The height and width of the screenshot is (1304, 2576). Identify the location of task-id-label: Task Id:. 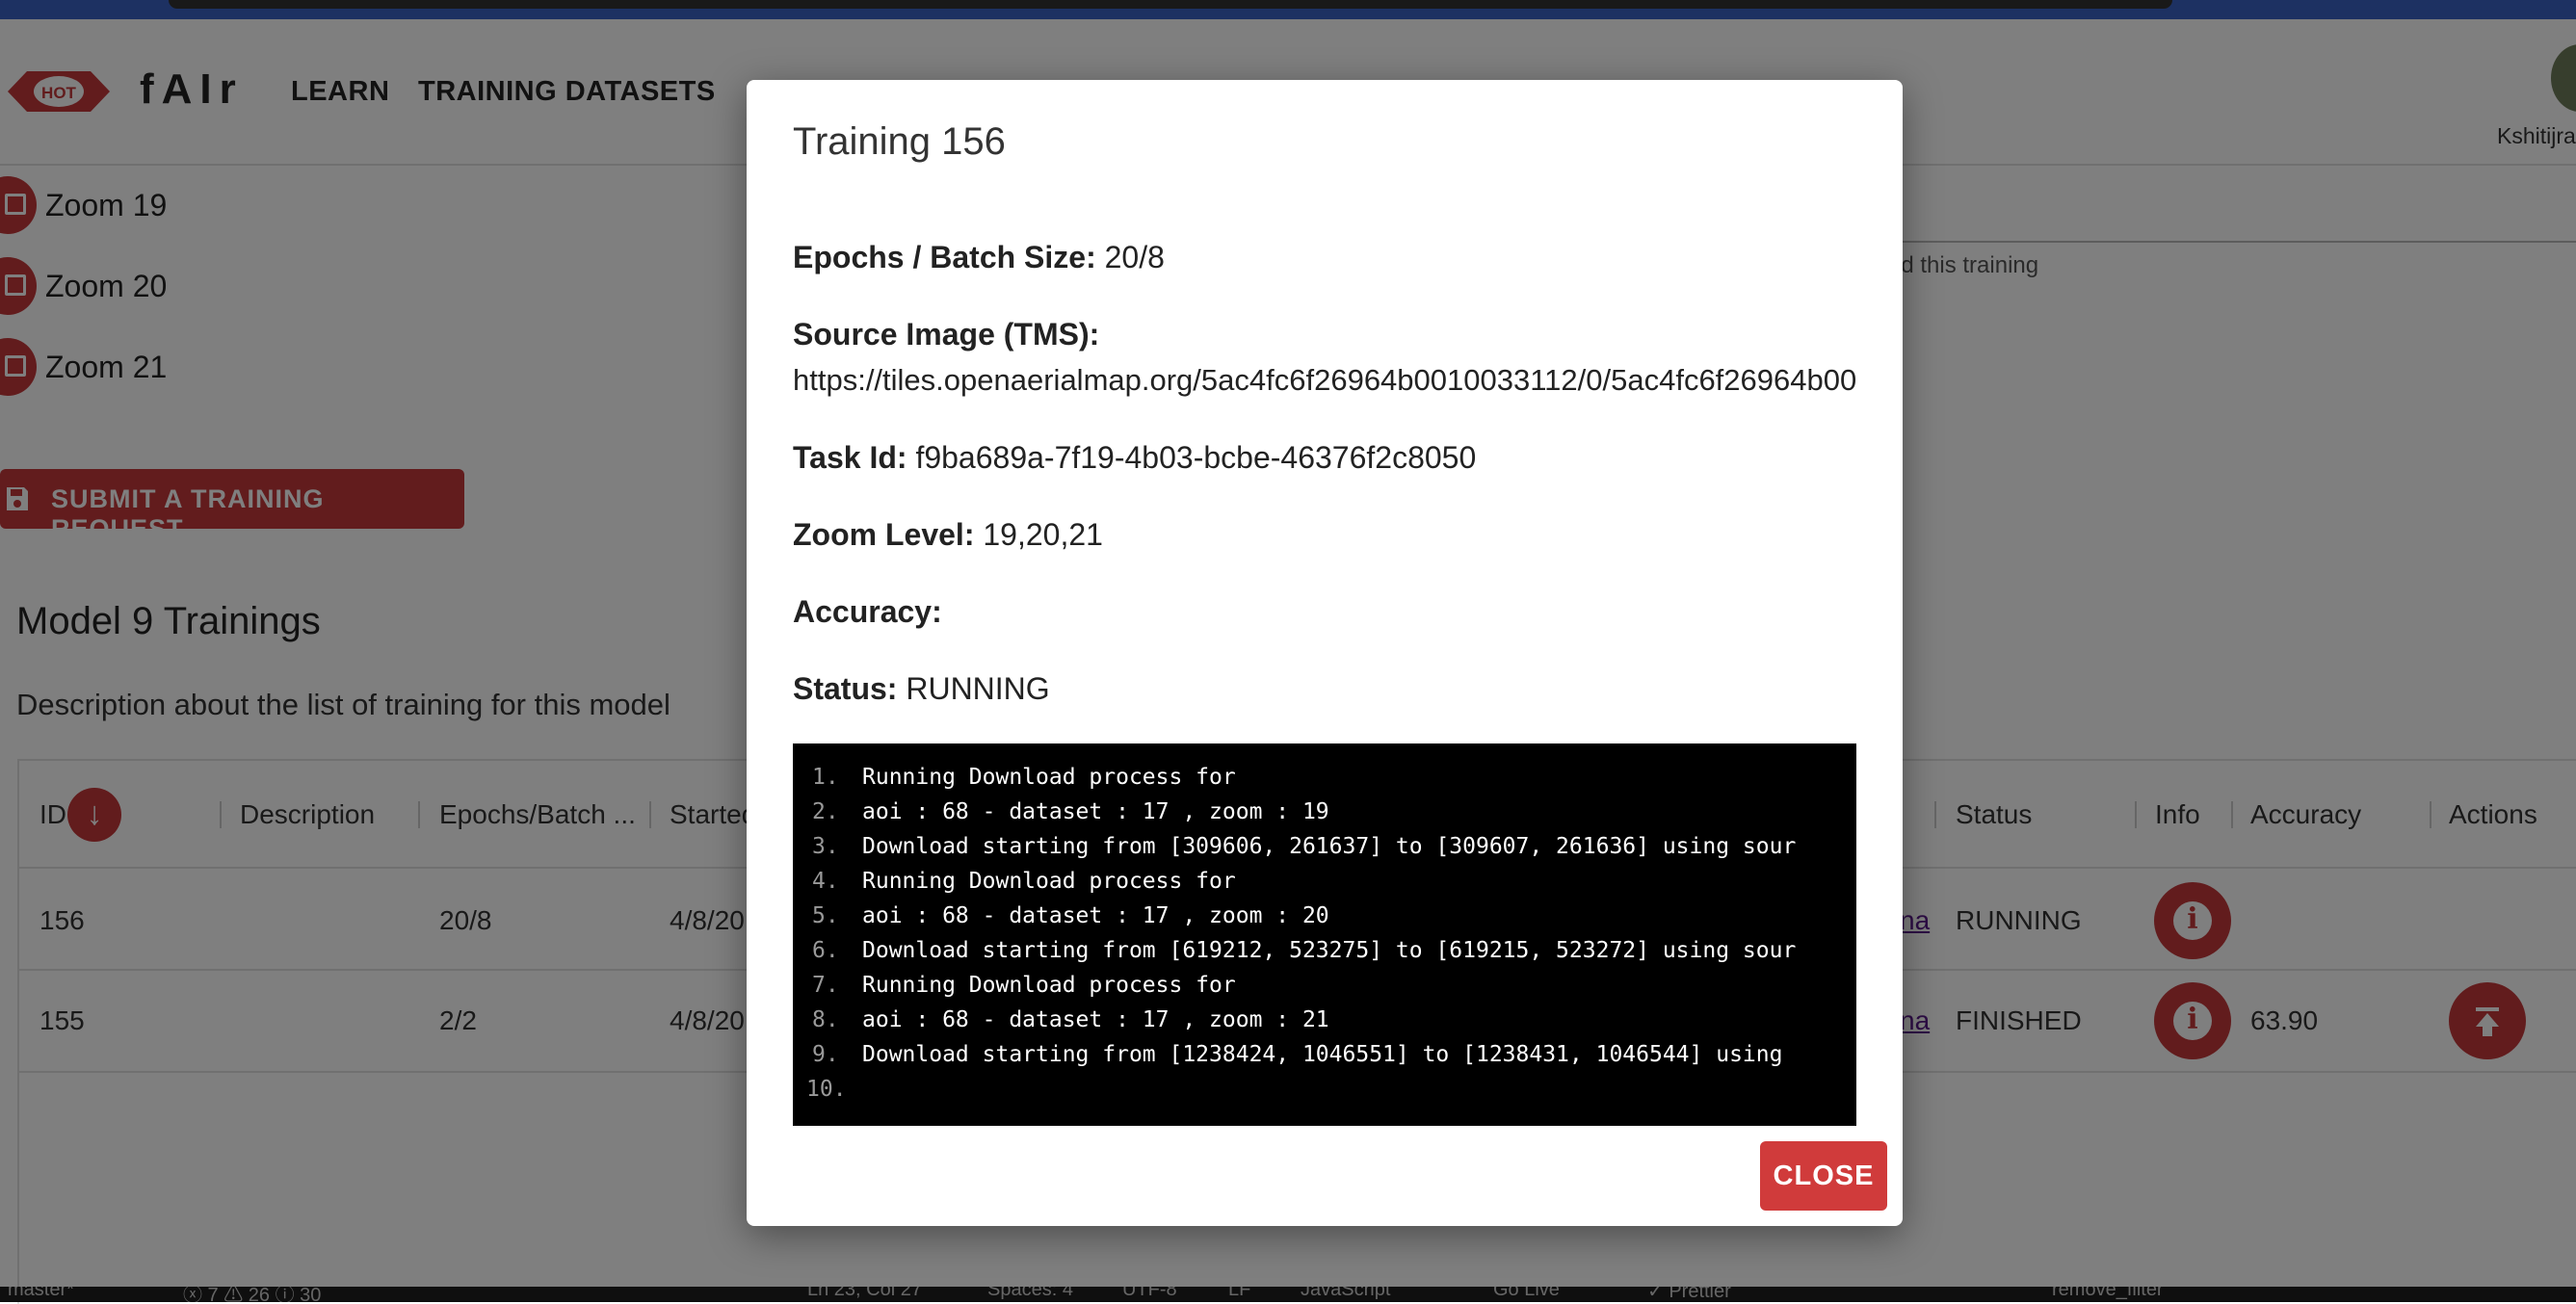
(850, 457).